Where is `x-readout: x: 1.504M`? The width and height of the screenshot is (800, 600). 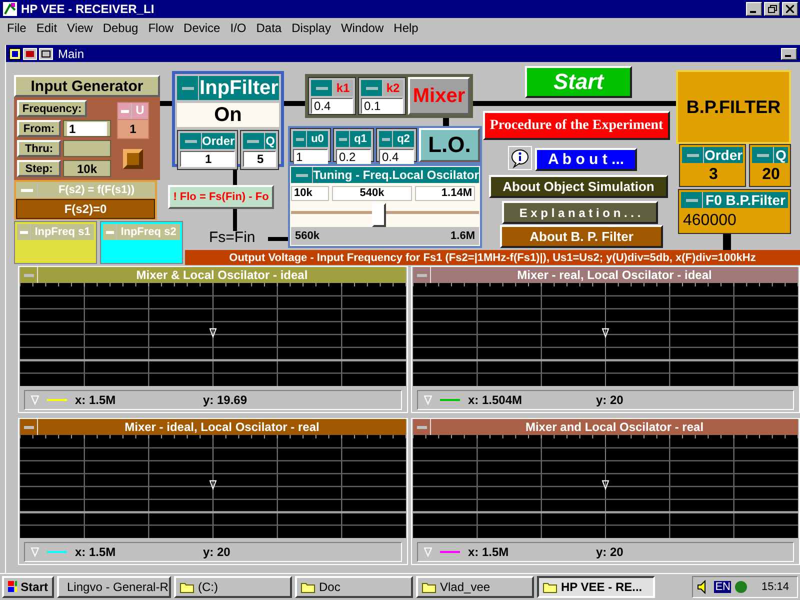
x-readout: x: 1.504M is located at coordinates (496, 400).